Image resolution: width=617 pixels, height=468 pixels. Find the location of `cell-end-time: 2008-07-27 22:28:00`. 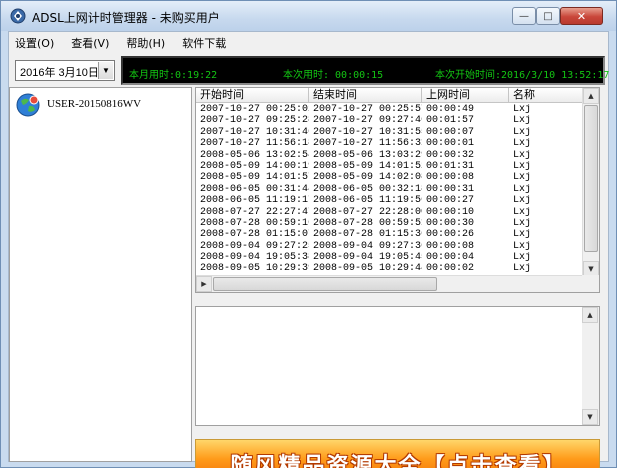

cell-end-time: 2008-07-27 22:28:00 is located at coordinates (367, 212).